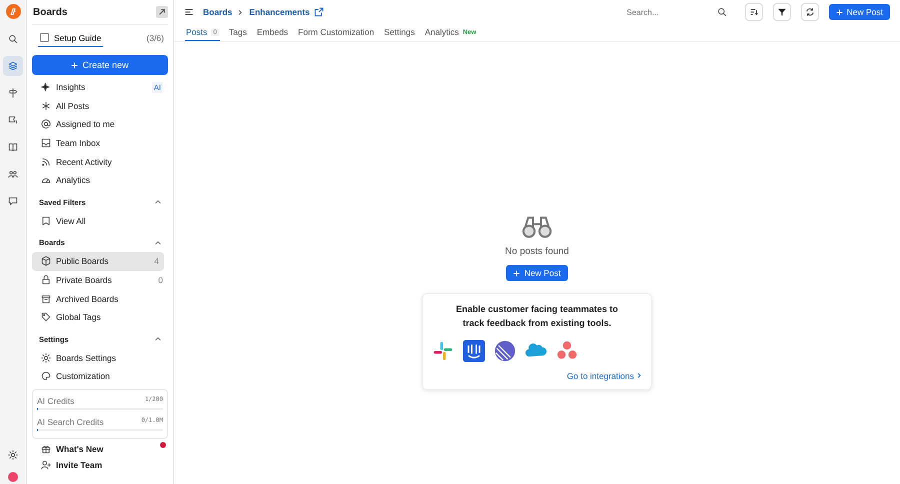 The height and width of the screenshot is (484, 900). I want to click on external-link-icon, so click(319, 12).